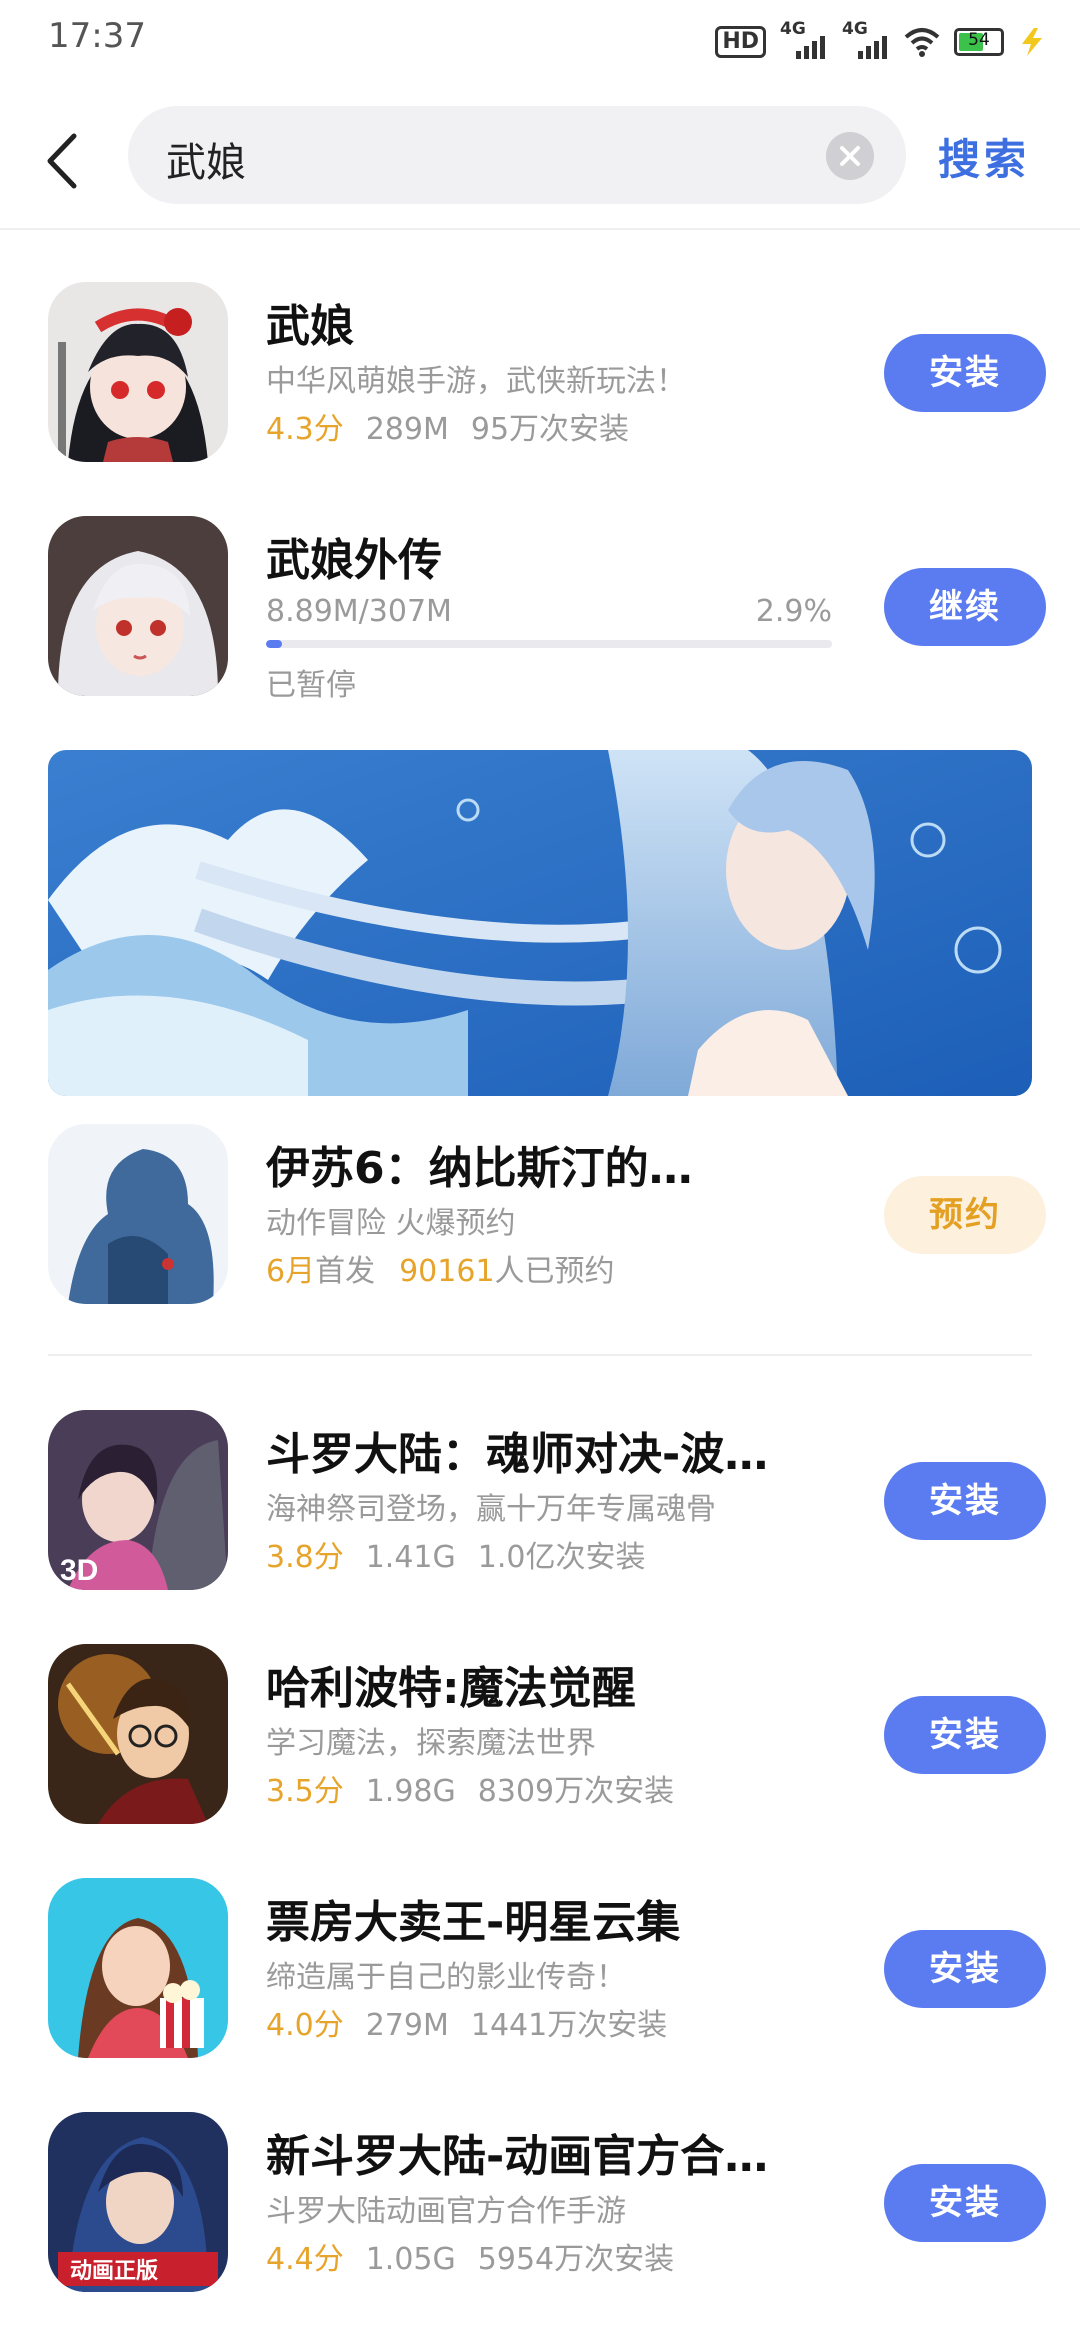 The height and width of the screenshot is (2340, 1080). Describe the element at coordinates (66, 161) in the screenshot. I see `chevron-left-icon` at that location.